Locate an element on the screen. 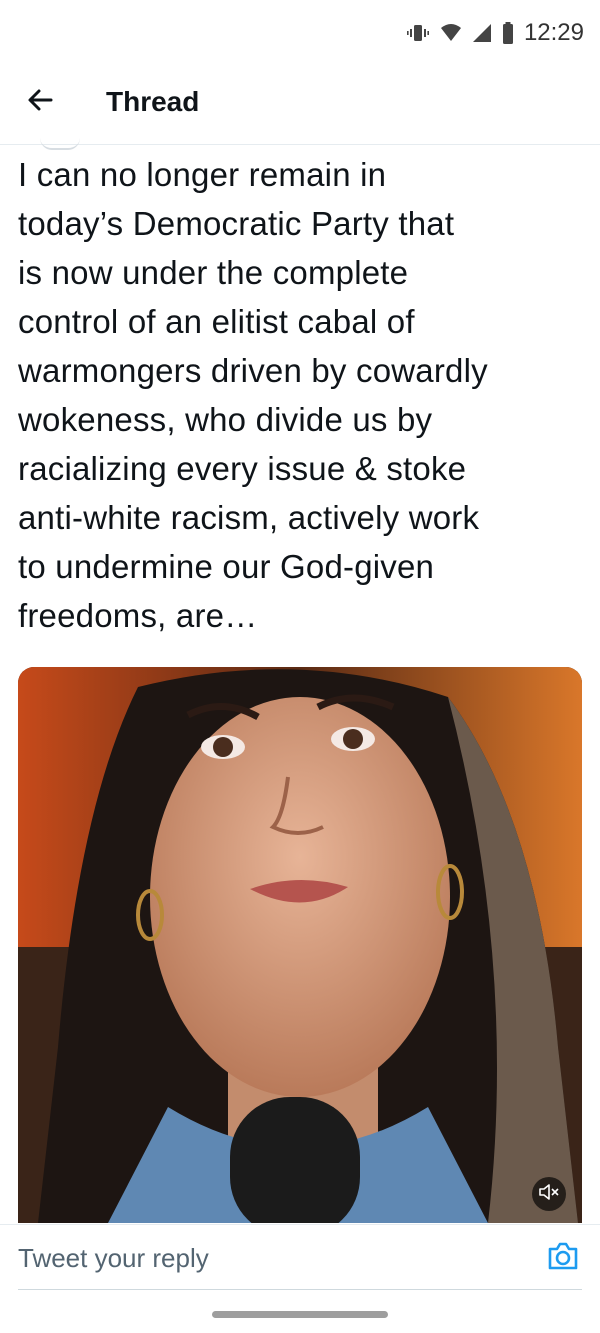  thread-header: Thread is located at coordinates (300, 103).